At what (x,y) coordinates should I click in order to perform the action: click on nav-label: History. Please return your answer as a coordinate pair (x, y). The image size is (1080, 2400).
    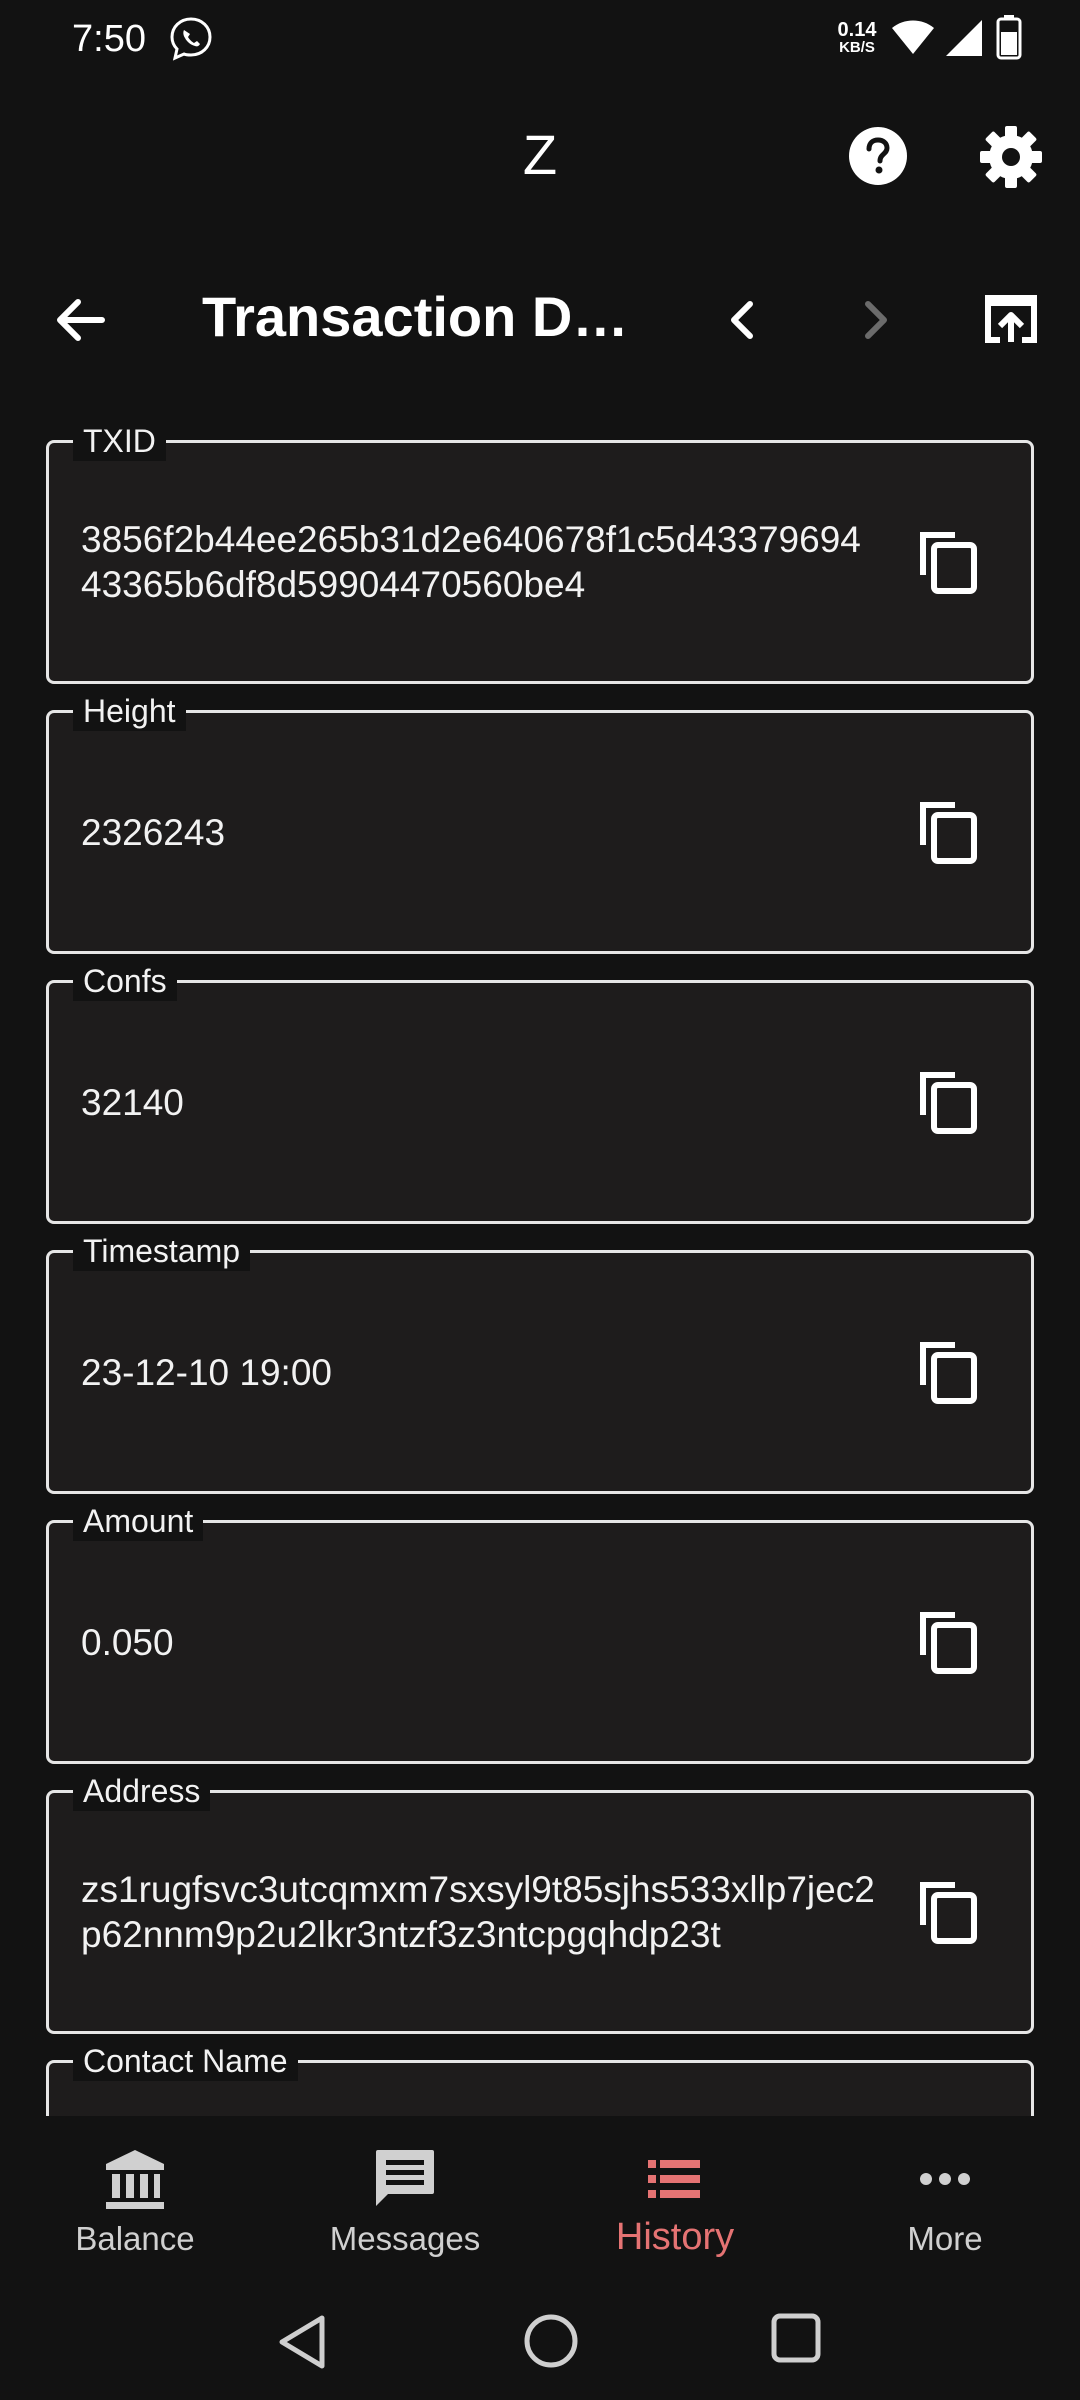
    Looking at the image, I should click on (675, 2237).